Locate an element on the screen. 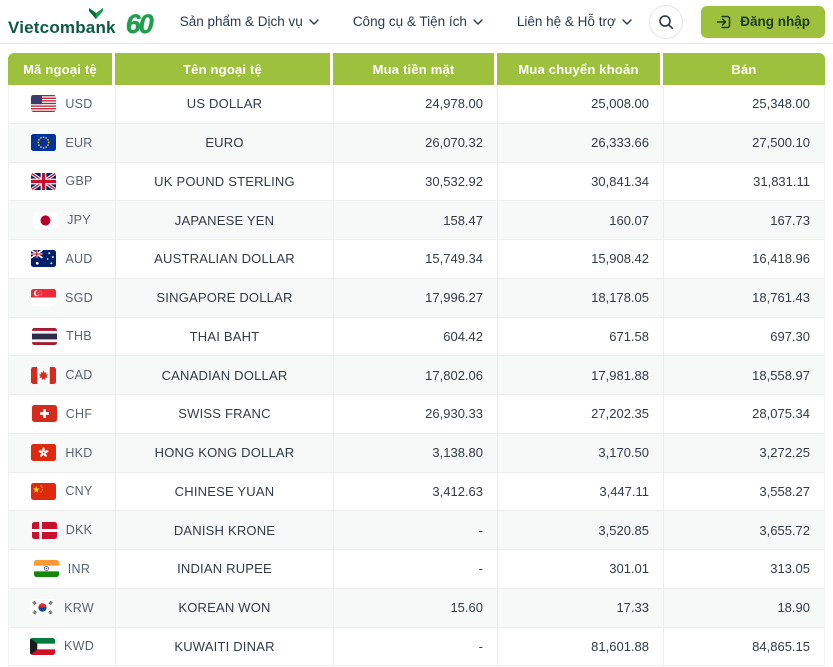  buy-cash-value: 17,802.06 is located at coordinates (416, 375).